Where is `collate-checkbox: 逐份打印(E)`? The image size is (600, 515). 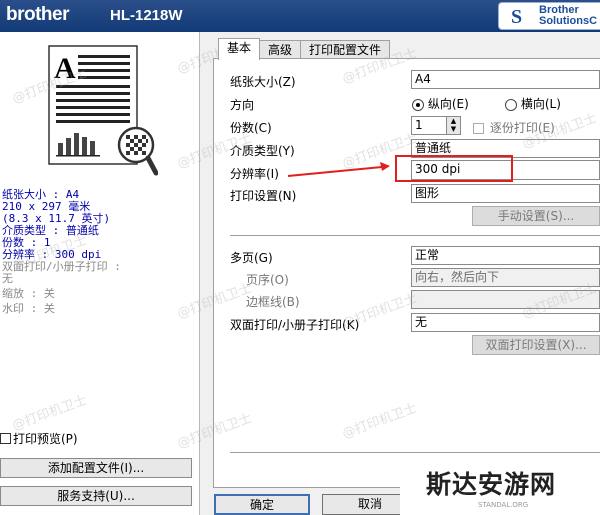
collate-checkbox: 逐份打印(E) is located at coordinates (514, 127).